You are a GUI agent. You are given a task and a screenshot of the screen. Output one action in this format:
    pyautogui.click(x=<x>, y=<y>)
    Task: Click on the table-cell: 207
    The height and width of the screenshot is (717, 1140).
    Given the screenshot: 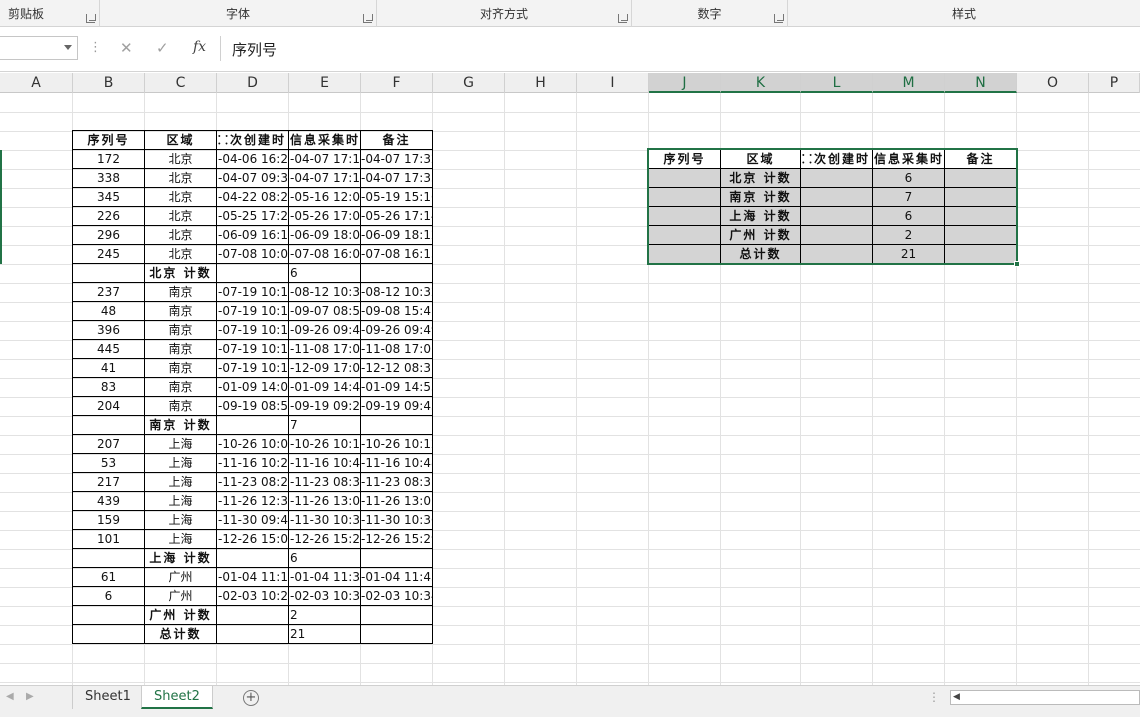 What is the action you would take?
    pyautogui.click(x=108, y=444)
    